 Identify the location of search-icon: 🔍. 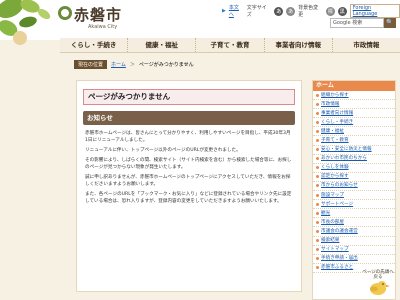
(390, 22).